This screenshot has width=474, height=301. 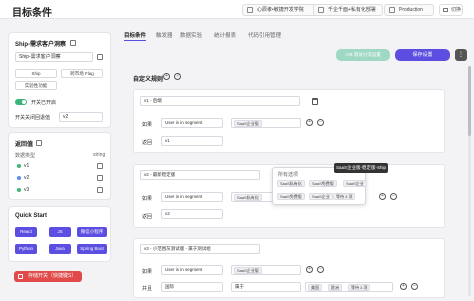 What do you see at coordinates (26, 232) in the screenshot?
I see `qs-react-button: React` at bounding box center [26, 232].